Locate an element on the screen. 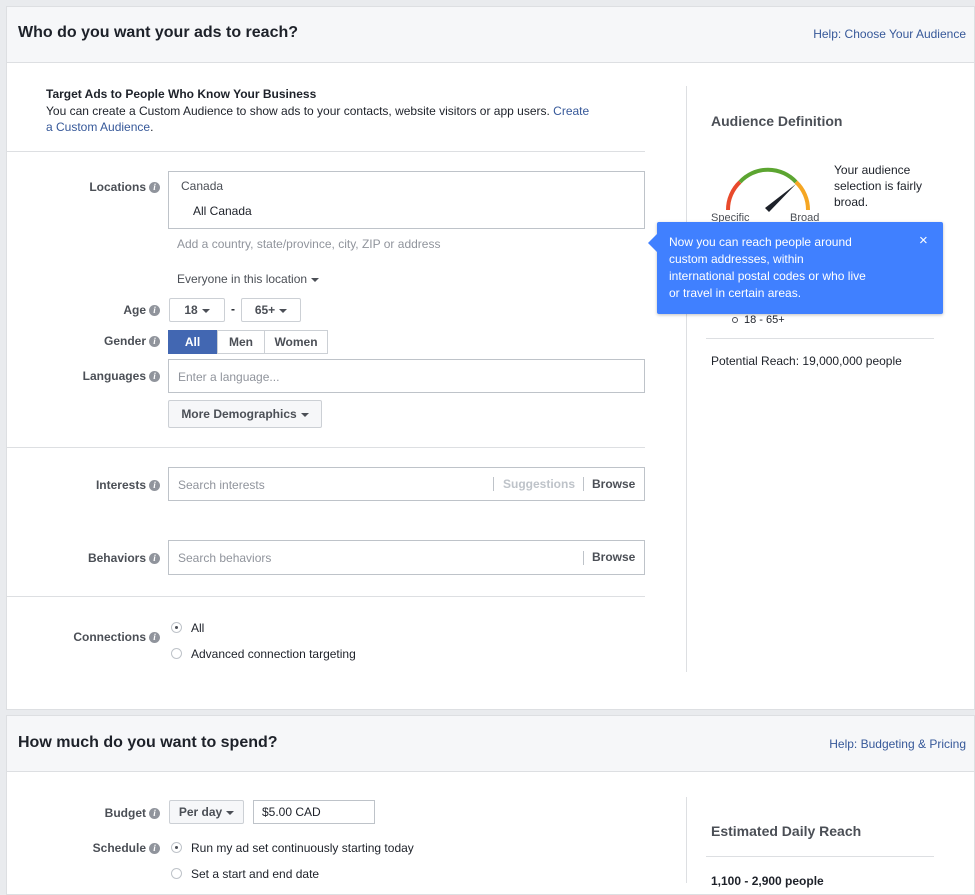 The width and height of the screenshot is (975, 895). connections-label-text: Connections is located at coordinates (109, 637).